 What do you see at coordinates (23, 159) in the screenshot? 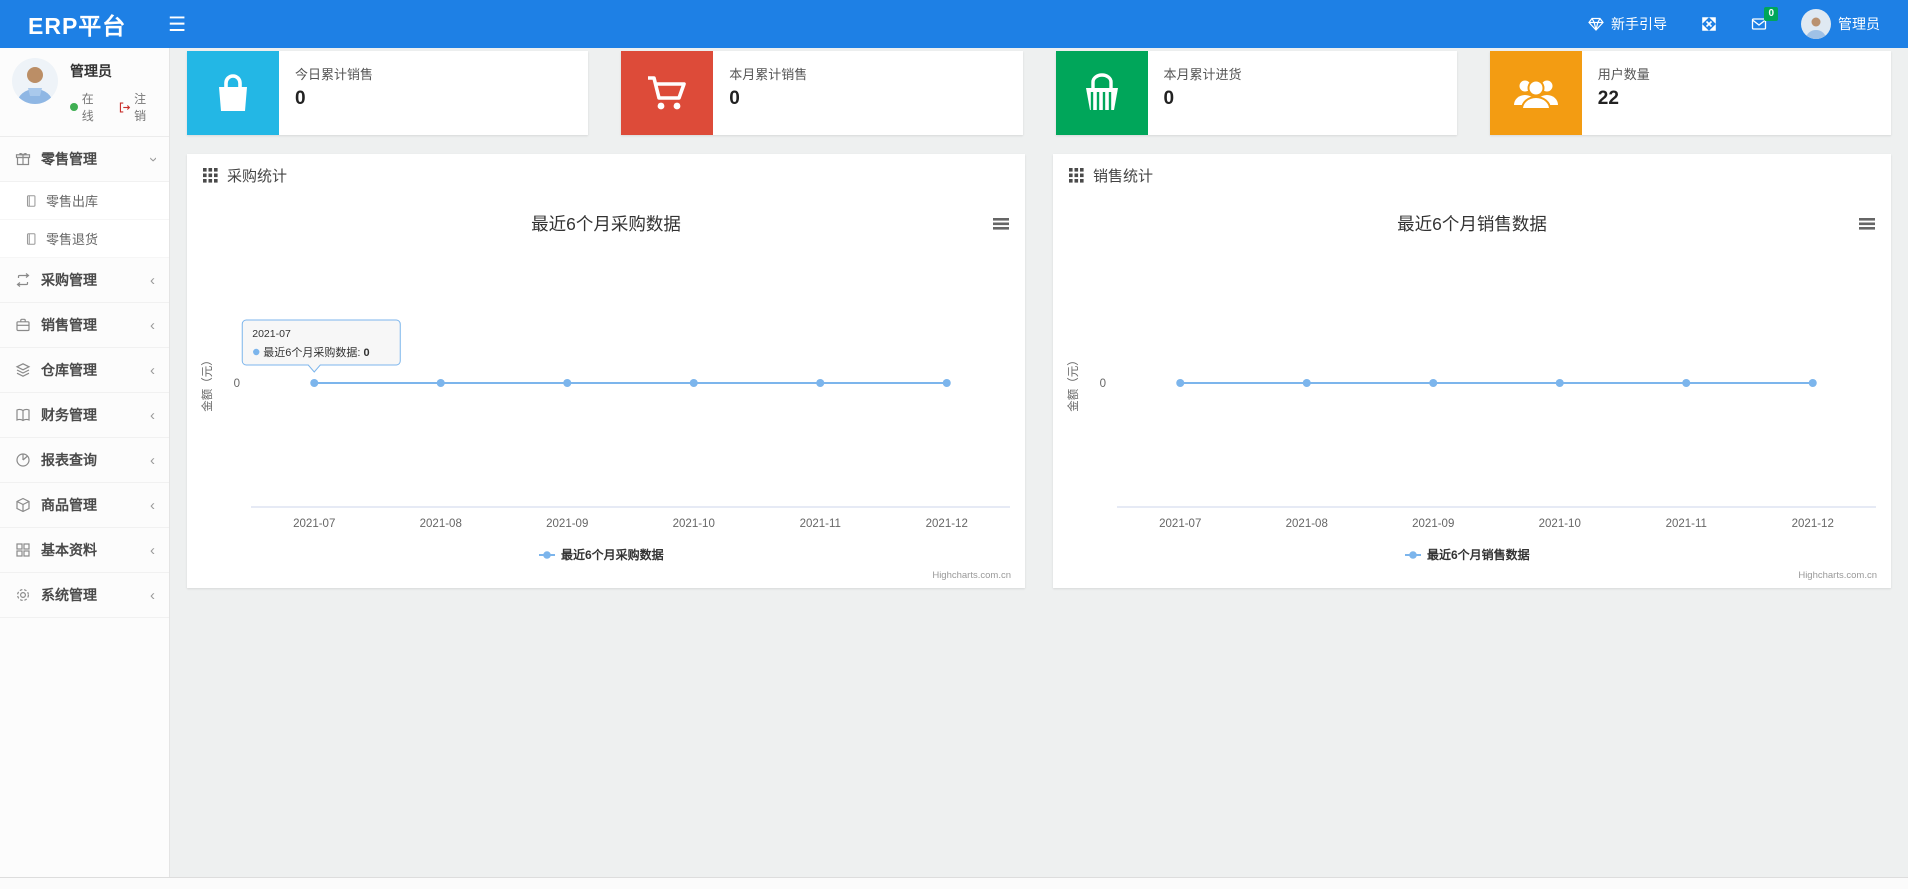
I see `gift-icon` at bounding box center [23, 159].